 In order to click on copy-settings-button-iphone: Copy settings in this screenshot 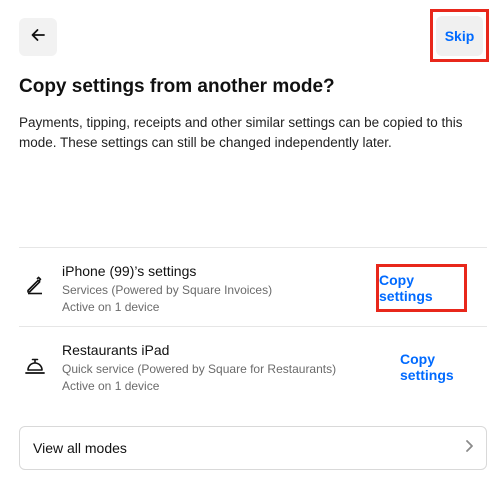, I will do `click(421, 288)`.